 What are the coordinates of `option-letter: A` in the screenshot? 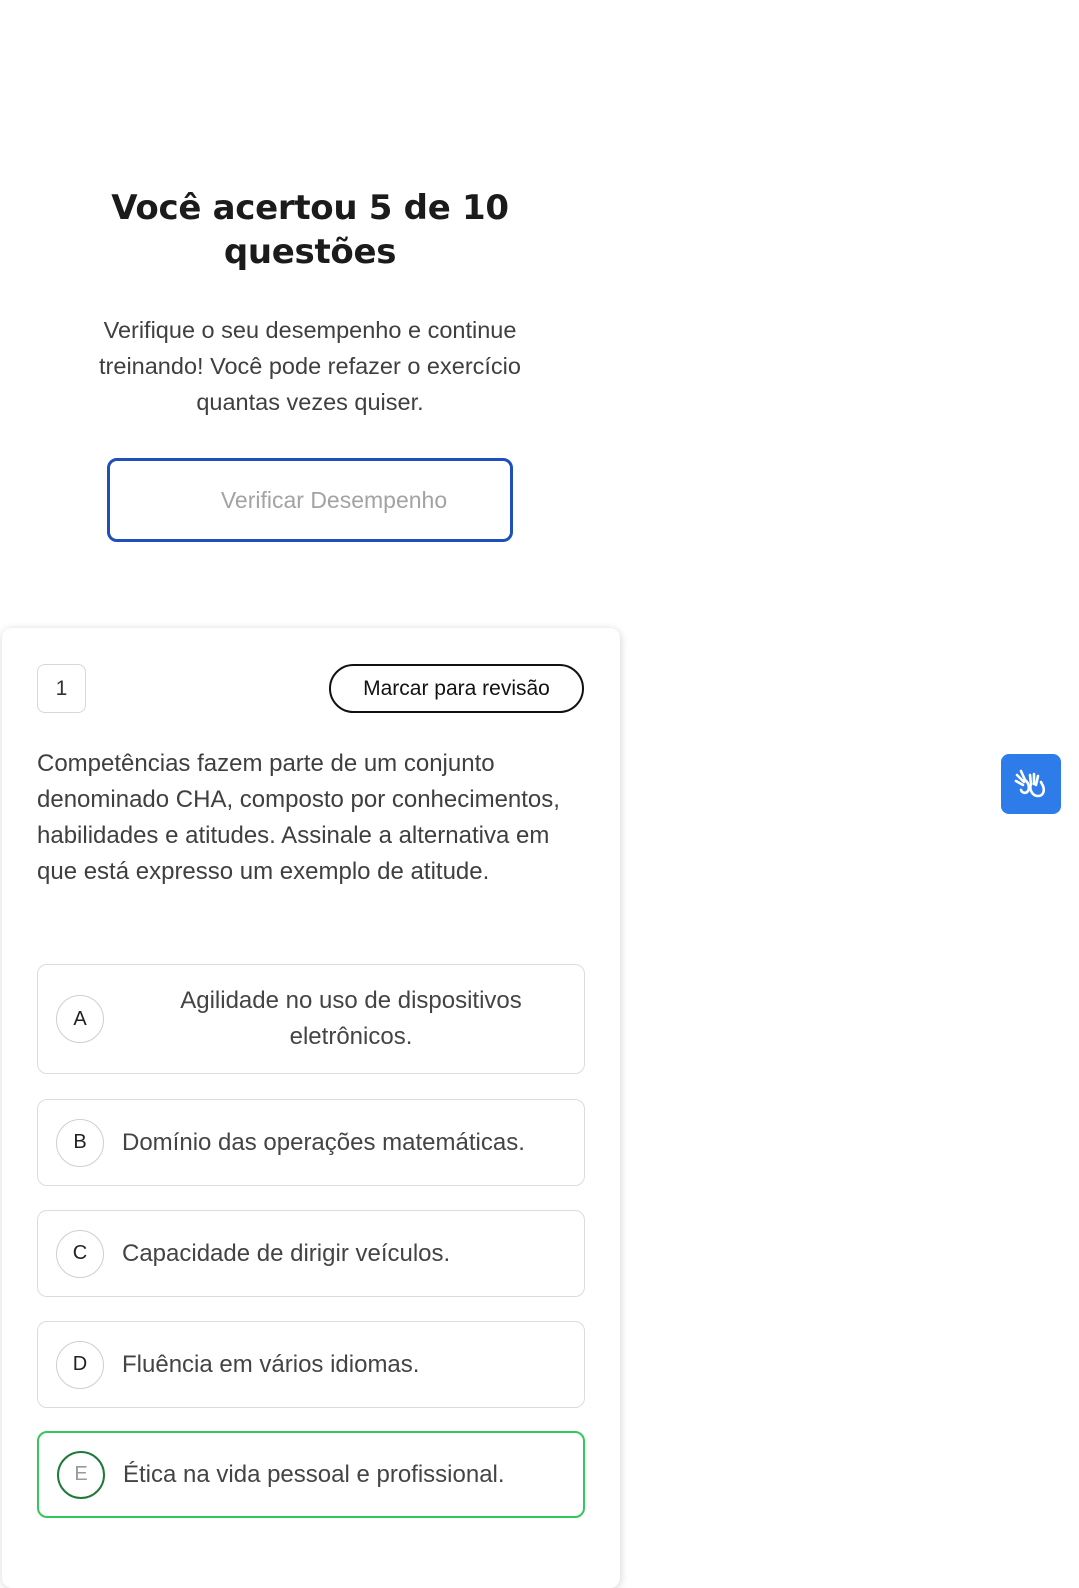 It's located at (80, 1019).